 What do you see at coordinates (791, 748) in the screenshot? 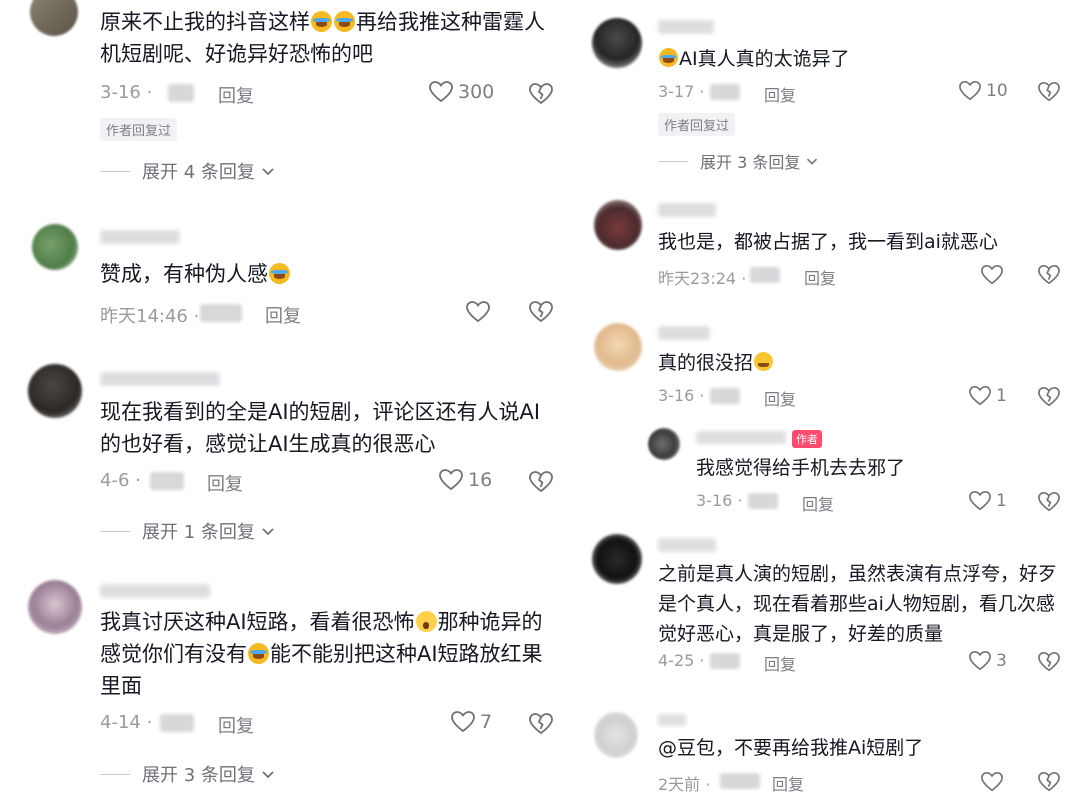
I see `comment-text: @豆包，不要再给我推Ai短剧了` at bounding box center [791, 748].